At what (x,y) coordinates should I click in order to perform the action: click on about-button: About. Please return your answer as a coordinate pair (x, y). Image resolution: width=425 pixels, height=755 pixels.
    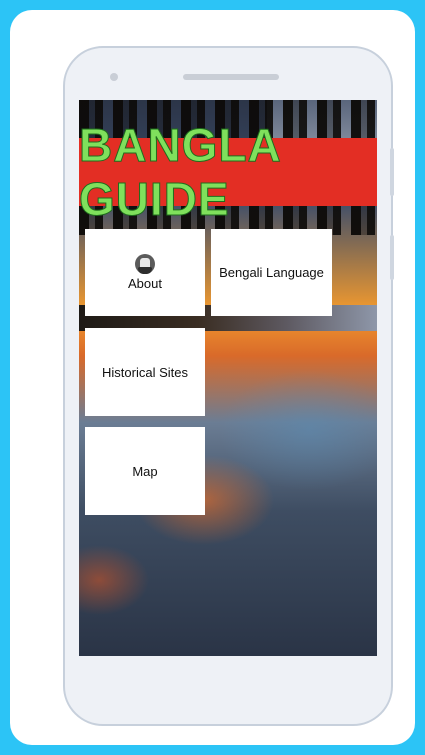
    Looking at the image, I should click on (145, 272).